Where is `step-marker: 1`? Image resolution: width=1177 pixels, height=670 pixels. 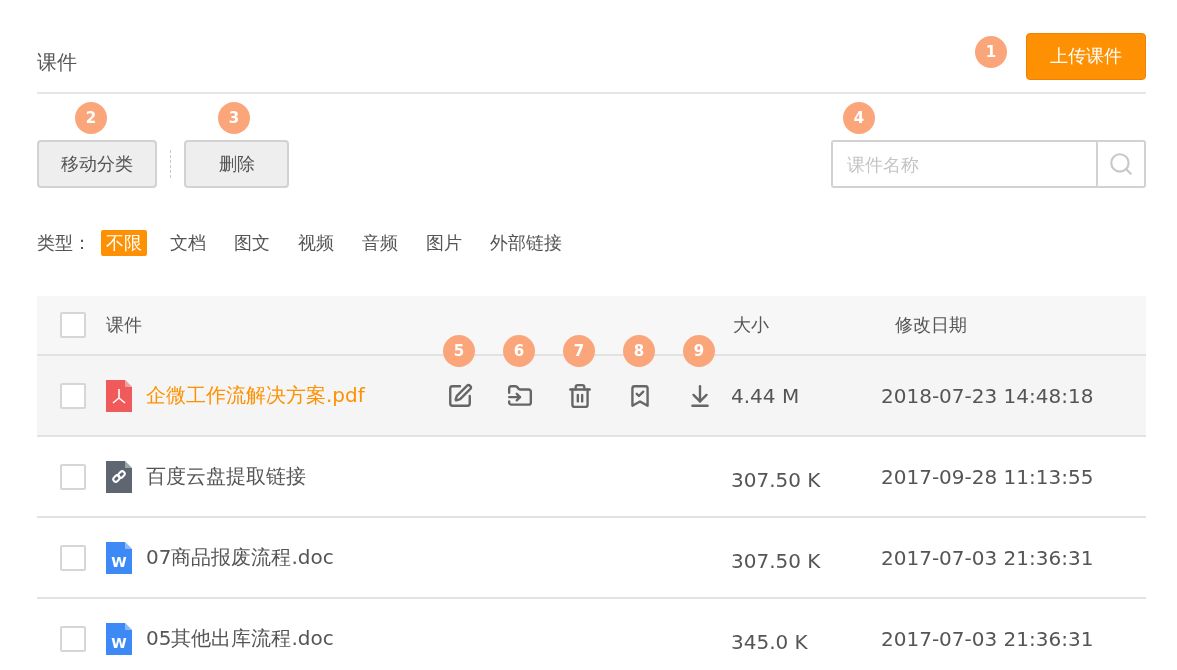
step-marker: 1 is located at coordinates (991, 51).